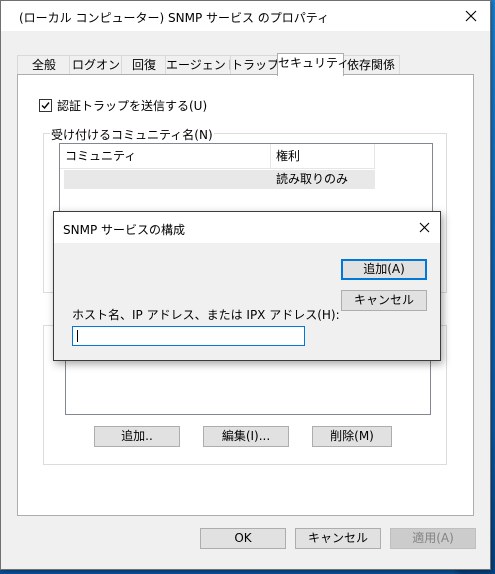 The image size is (495, 574). I want to click on tab-security: セキュリティ, so click(313, 64).